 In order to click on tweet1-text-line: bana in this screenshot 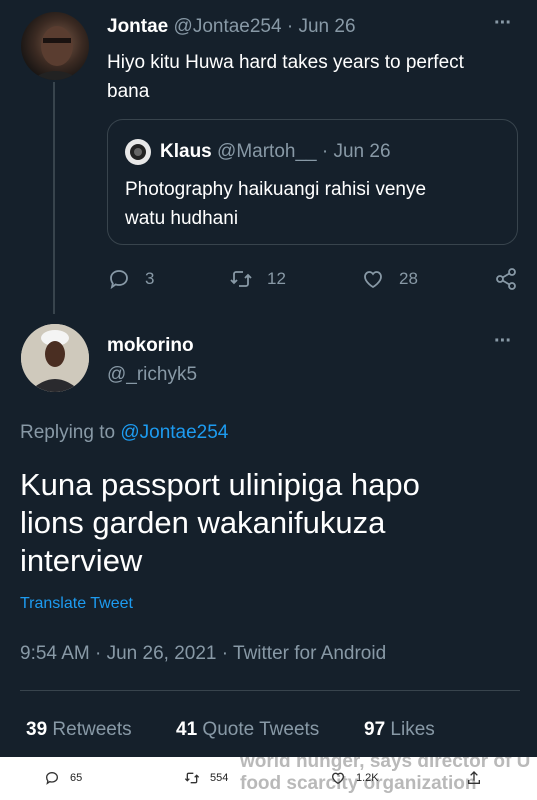, I will do `click(128, 91)`.